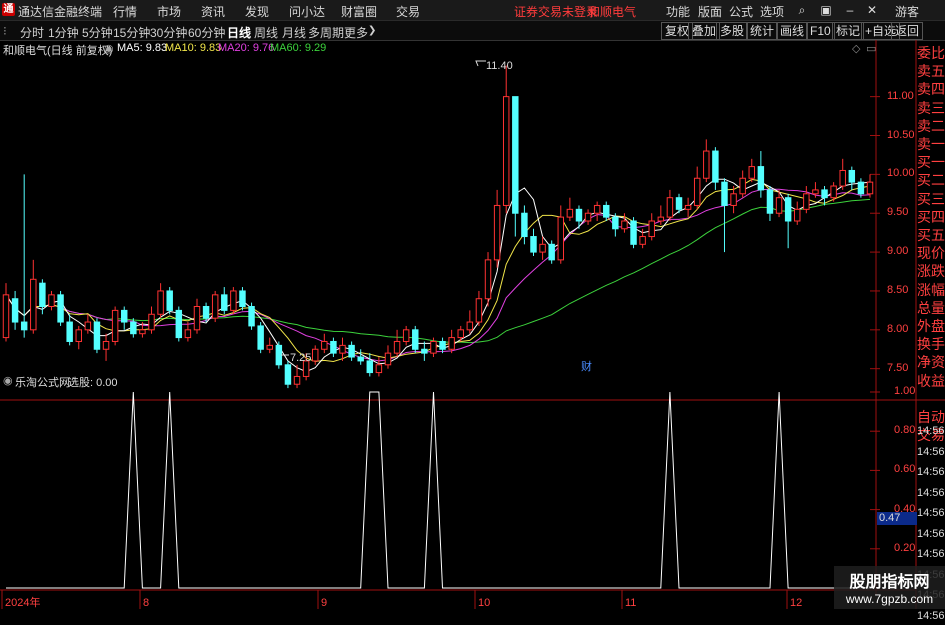 The image size is (945, 625). Describe the element at coordinates (169, 11) in the screenshot. I see `menu-market: 市场` at that location.